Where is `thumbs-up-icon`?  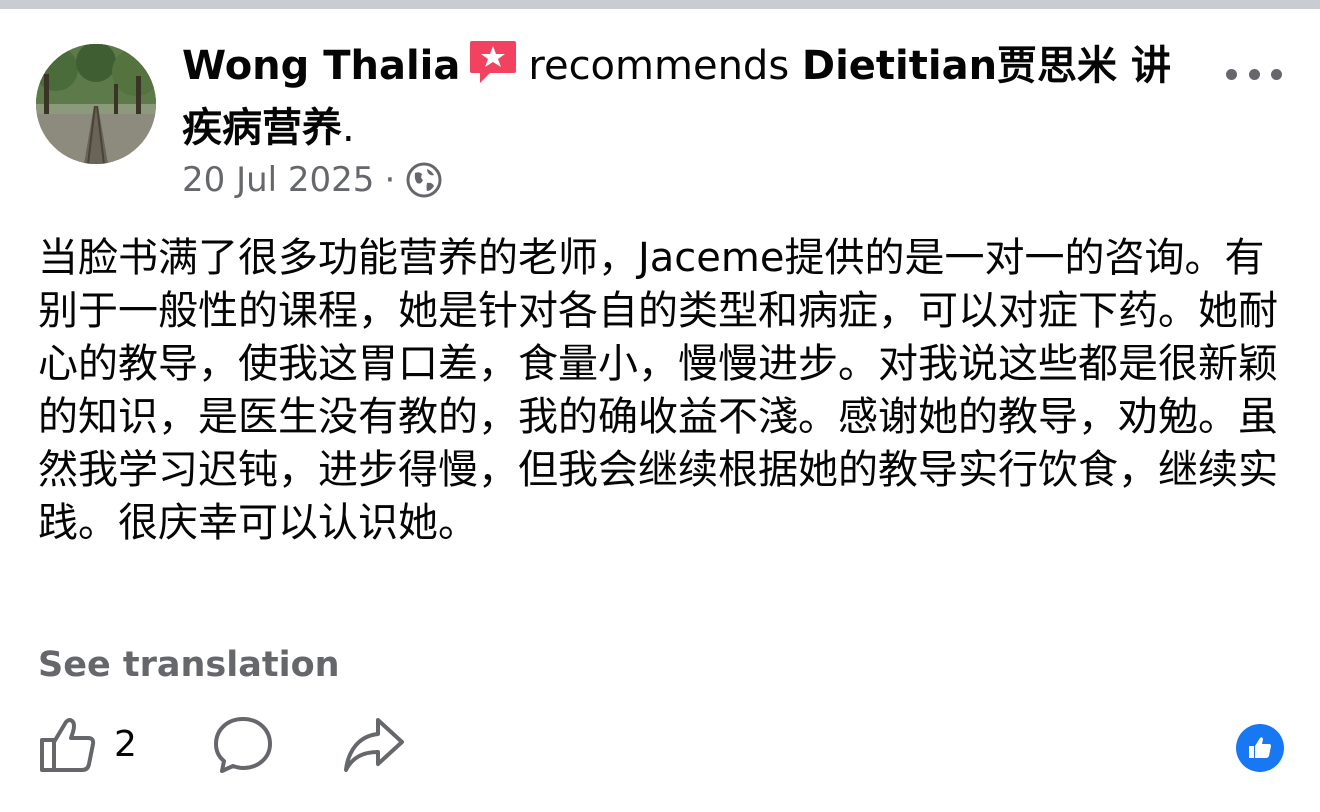
thumbs-up-icon is located at coordinates (68, 745).